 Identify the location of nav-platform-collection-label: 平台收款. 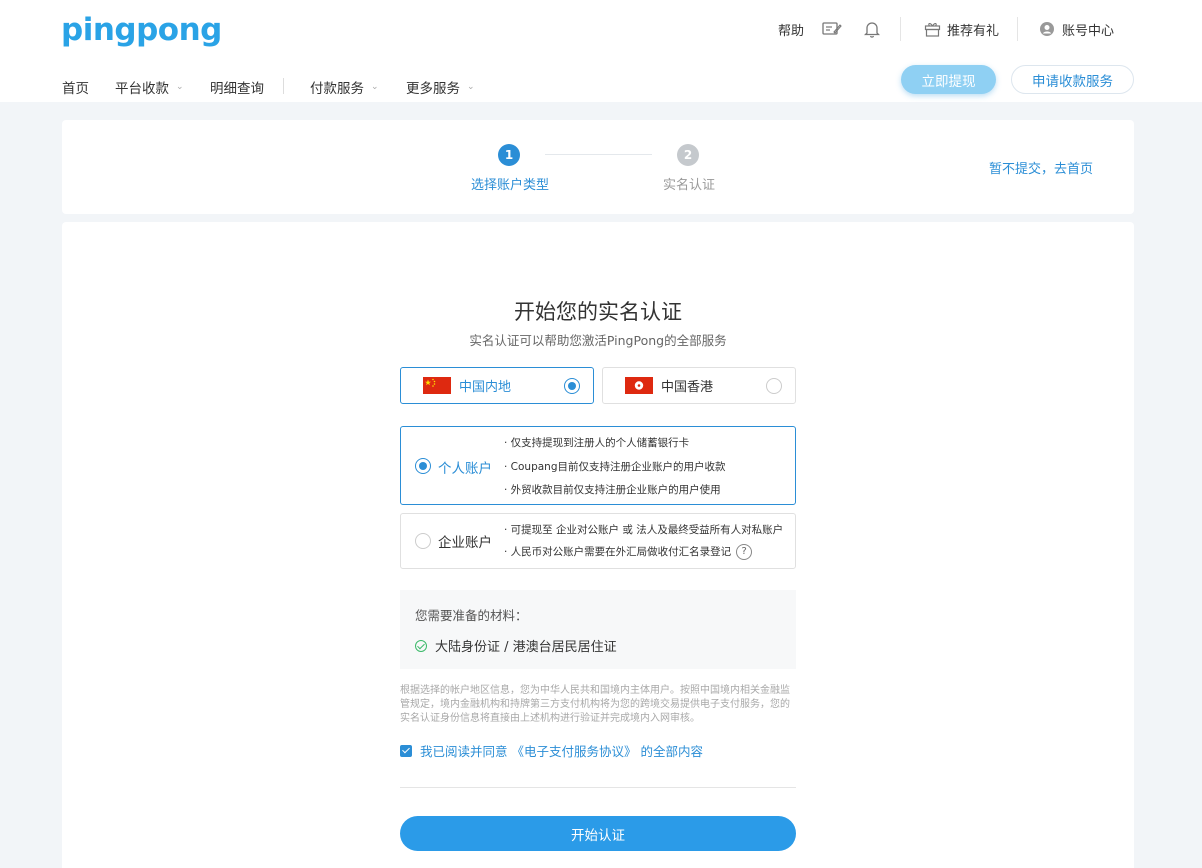
(142, 89).